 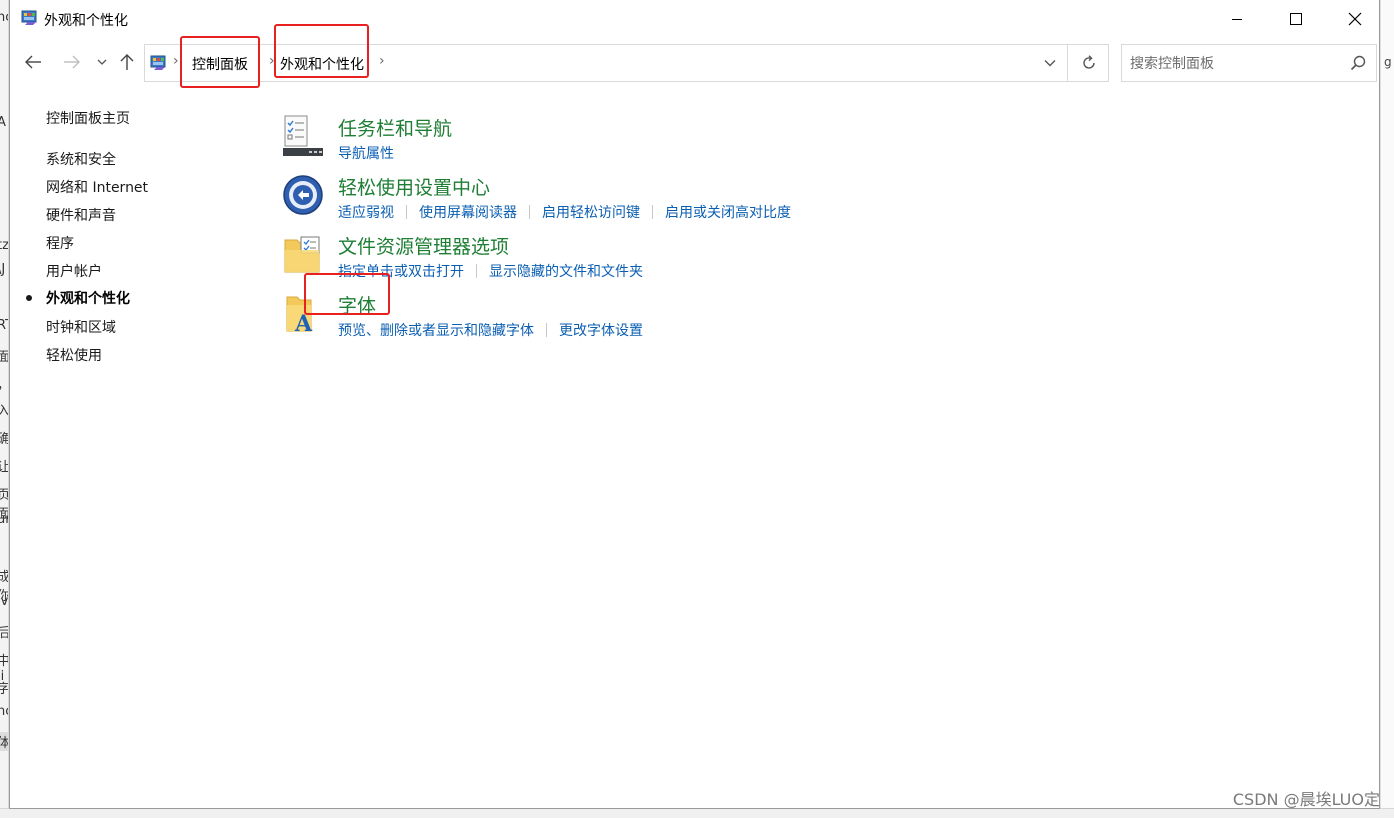 I want to click on category-links-fonts: 预览、删除或者显示和隐藏字体 更改字体设置, so click(x=490, y=330).